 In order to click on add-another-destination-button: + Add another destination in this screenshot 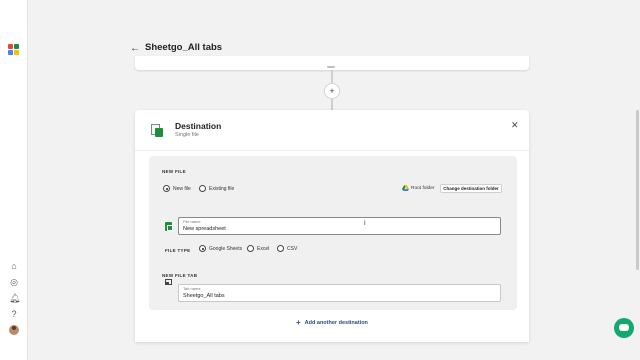, I will do `click(332, 322)`.